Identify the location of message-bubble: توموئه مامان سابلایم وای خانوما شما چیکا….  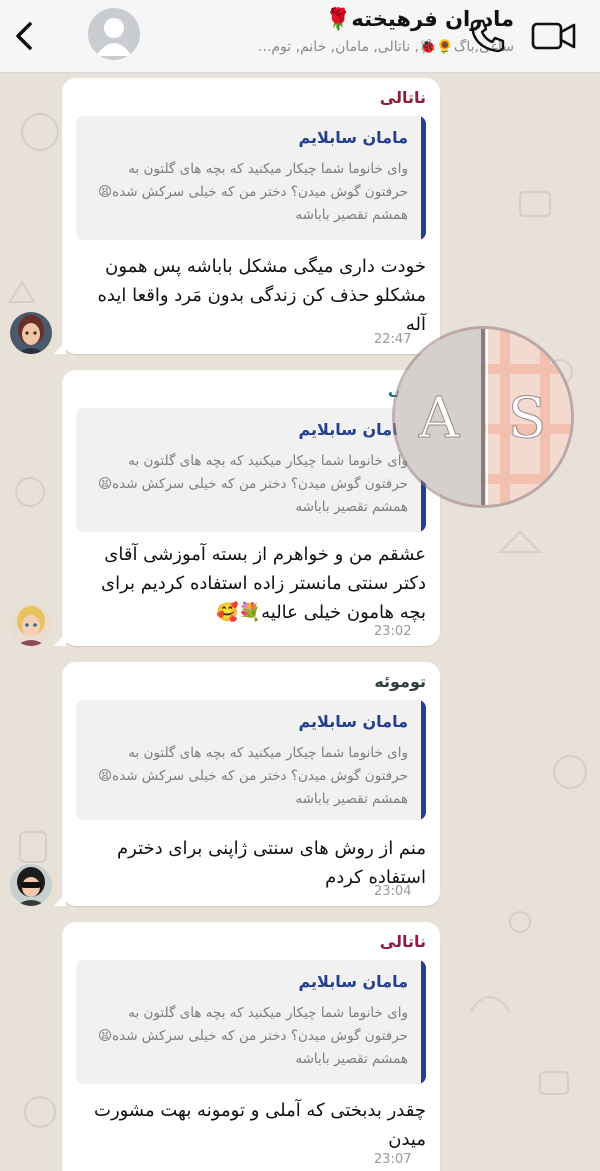
(247, 784).